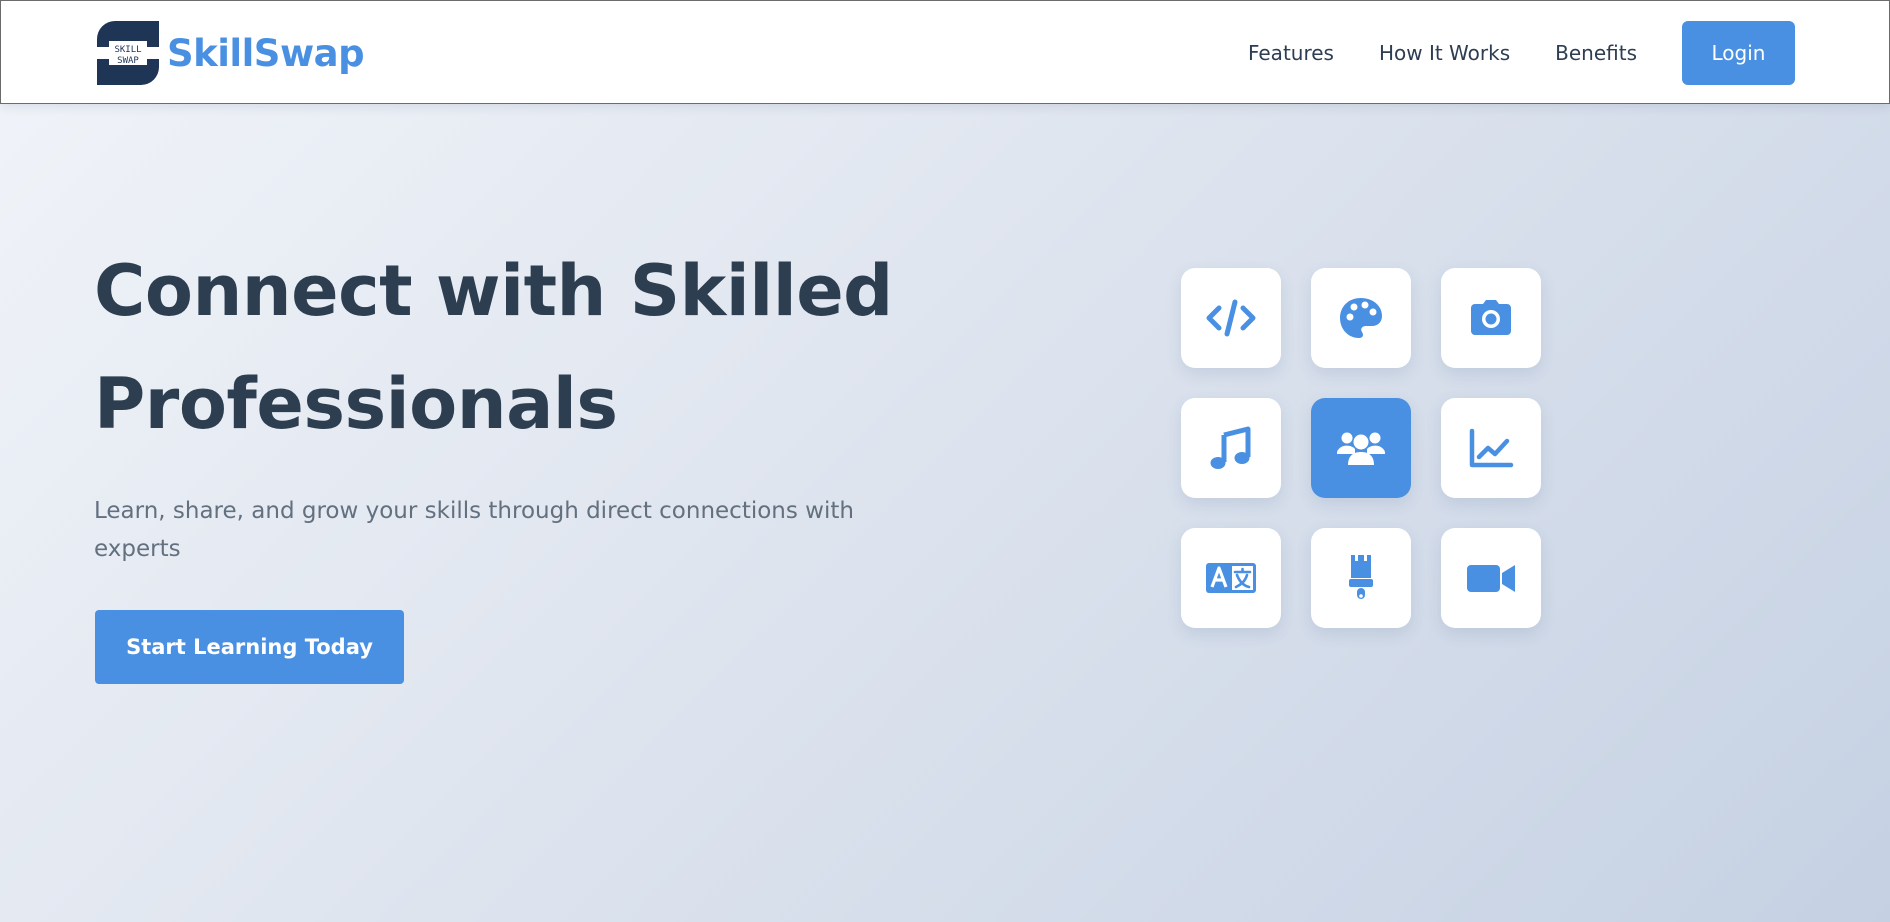 This screenshot has height=922, width=1890. Describe the element at coordinates (544, 348) in the screenshot. I see `hero-title: Connect with Skilled Professionals` at that location.